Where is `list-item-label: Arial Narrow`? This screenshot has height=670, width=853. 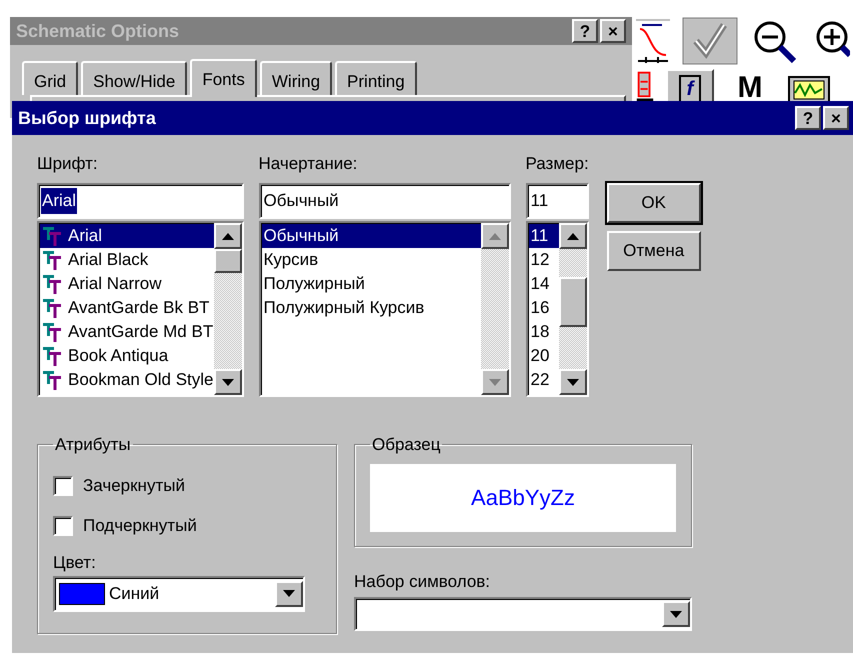
list-item-label: Arial Narrow is located at coordinates (115, 284).